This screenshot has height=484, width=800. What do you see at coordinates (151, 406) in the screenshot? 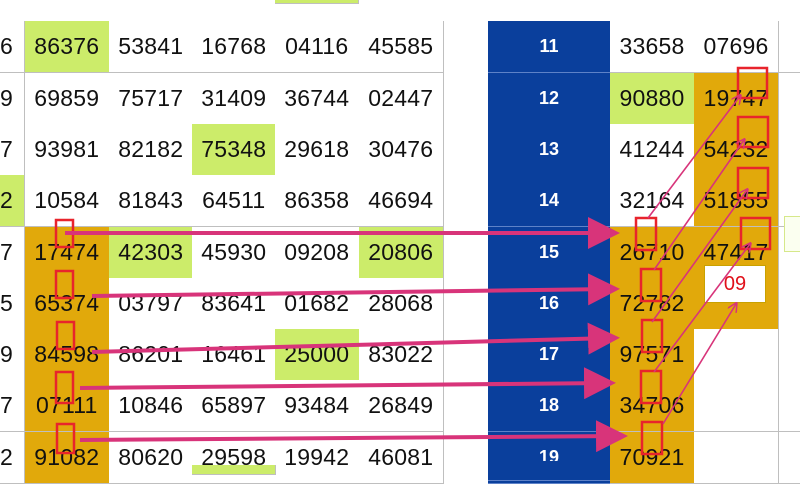
I see `number-cell: 10846` at bounding box center [151, 406].